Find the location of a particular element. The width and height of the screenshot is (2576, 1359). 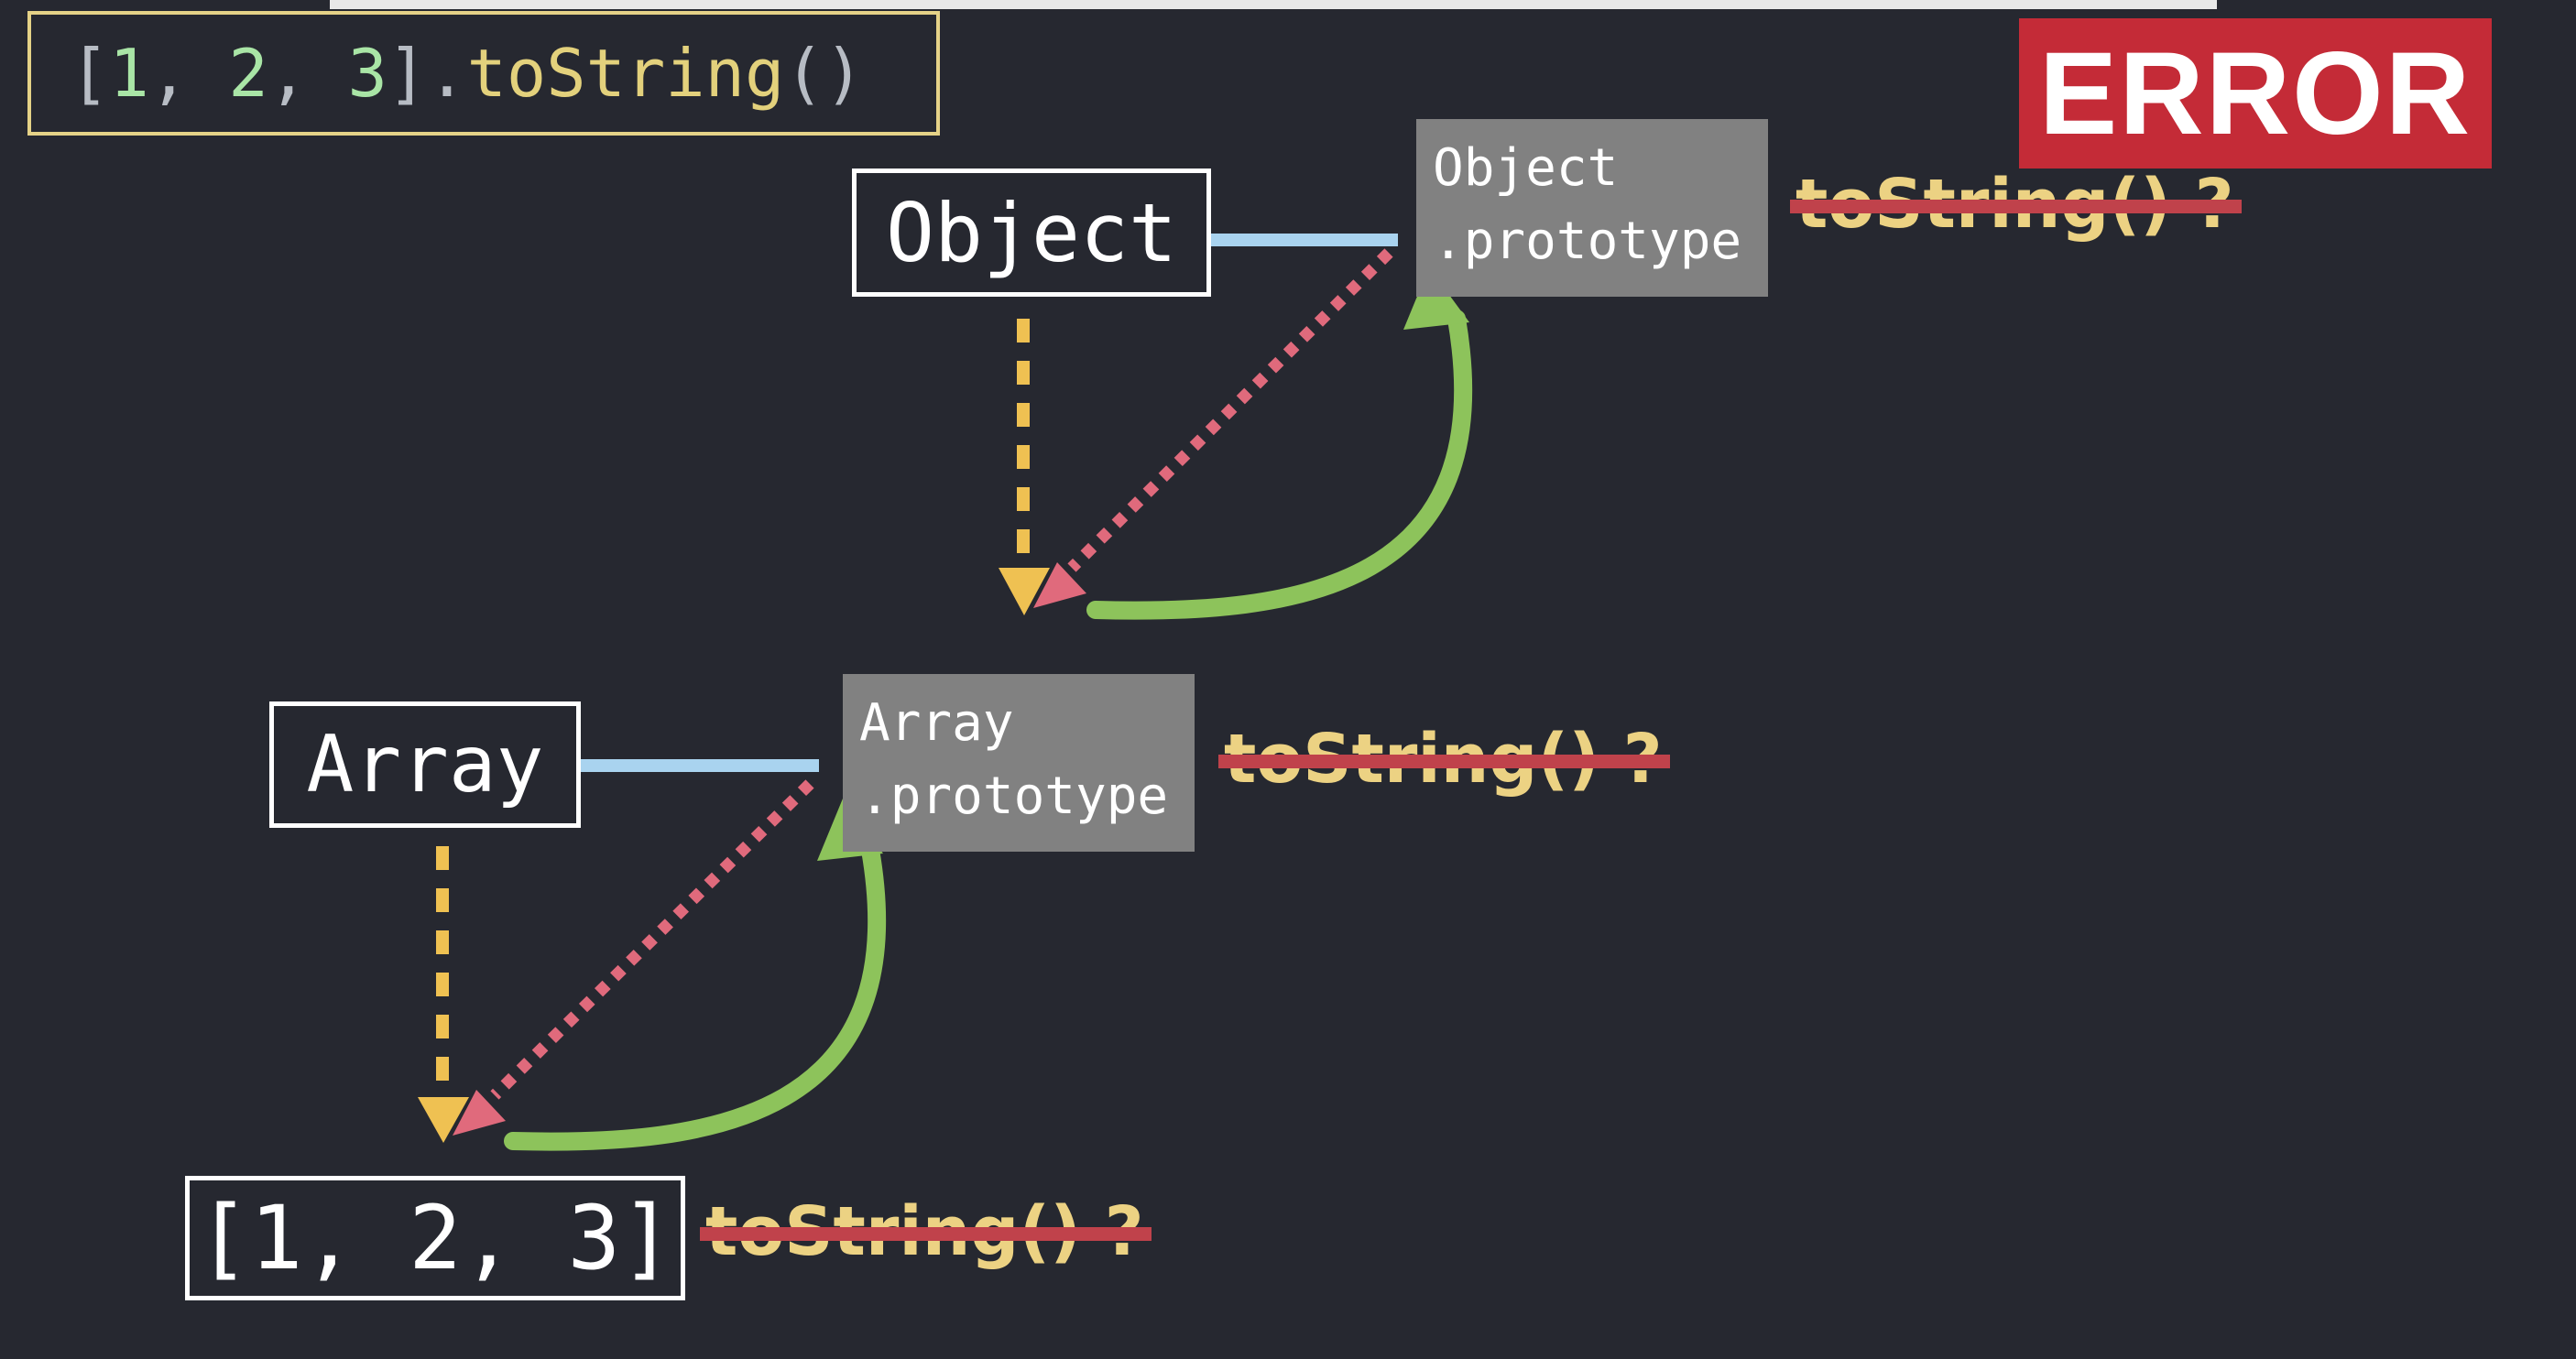

instance-lookup: toString() ? is located at coordinates (926, 1231).